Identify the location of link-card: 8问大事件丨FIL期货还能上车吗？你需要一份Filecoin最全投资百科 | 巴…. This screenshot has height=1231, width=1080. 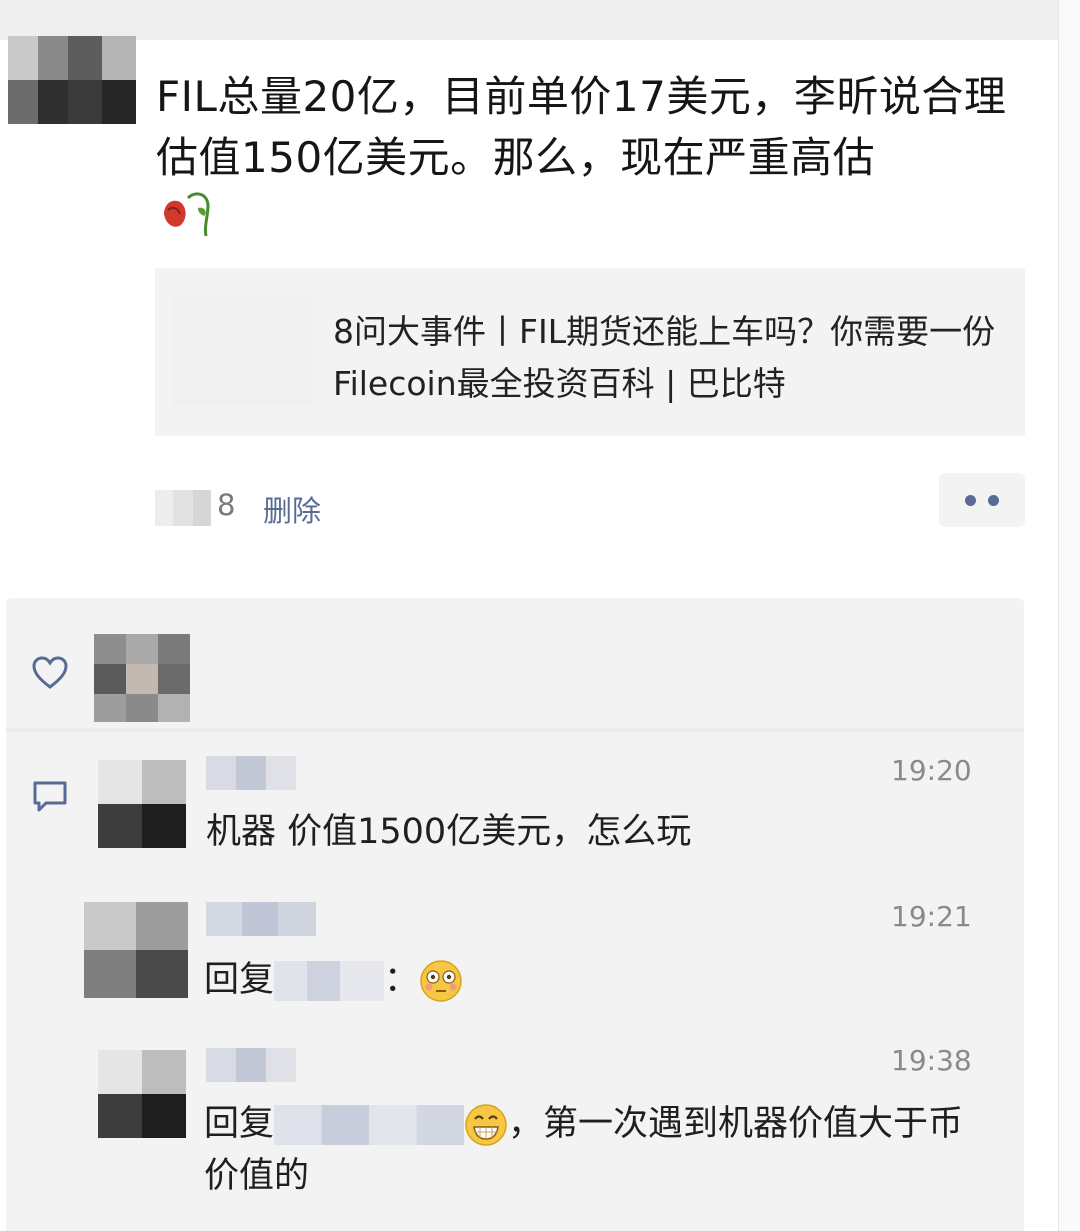
(590, 352).